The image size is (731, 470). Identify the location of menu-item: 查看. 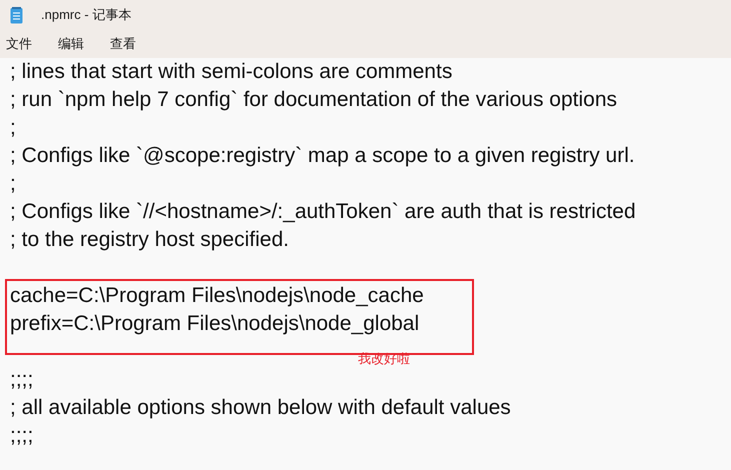
(123, 44).